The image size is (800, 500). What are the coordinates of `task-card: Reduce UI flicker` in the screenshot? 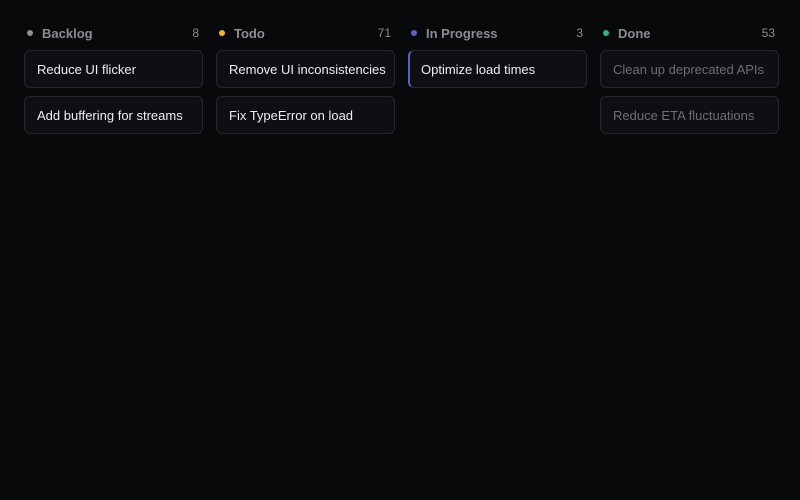 It's located at (113, 69).